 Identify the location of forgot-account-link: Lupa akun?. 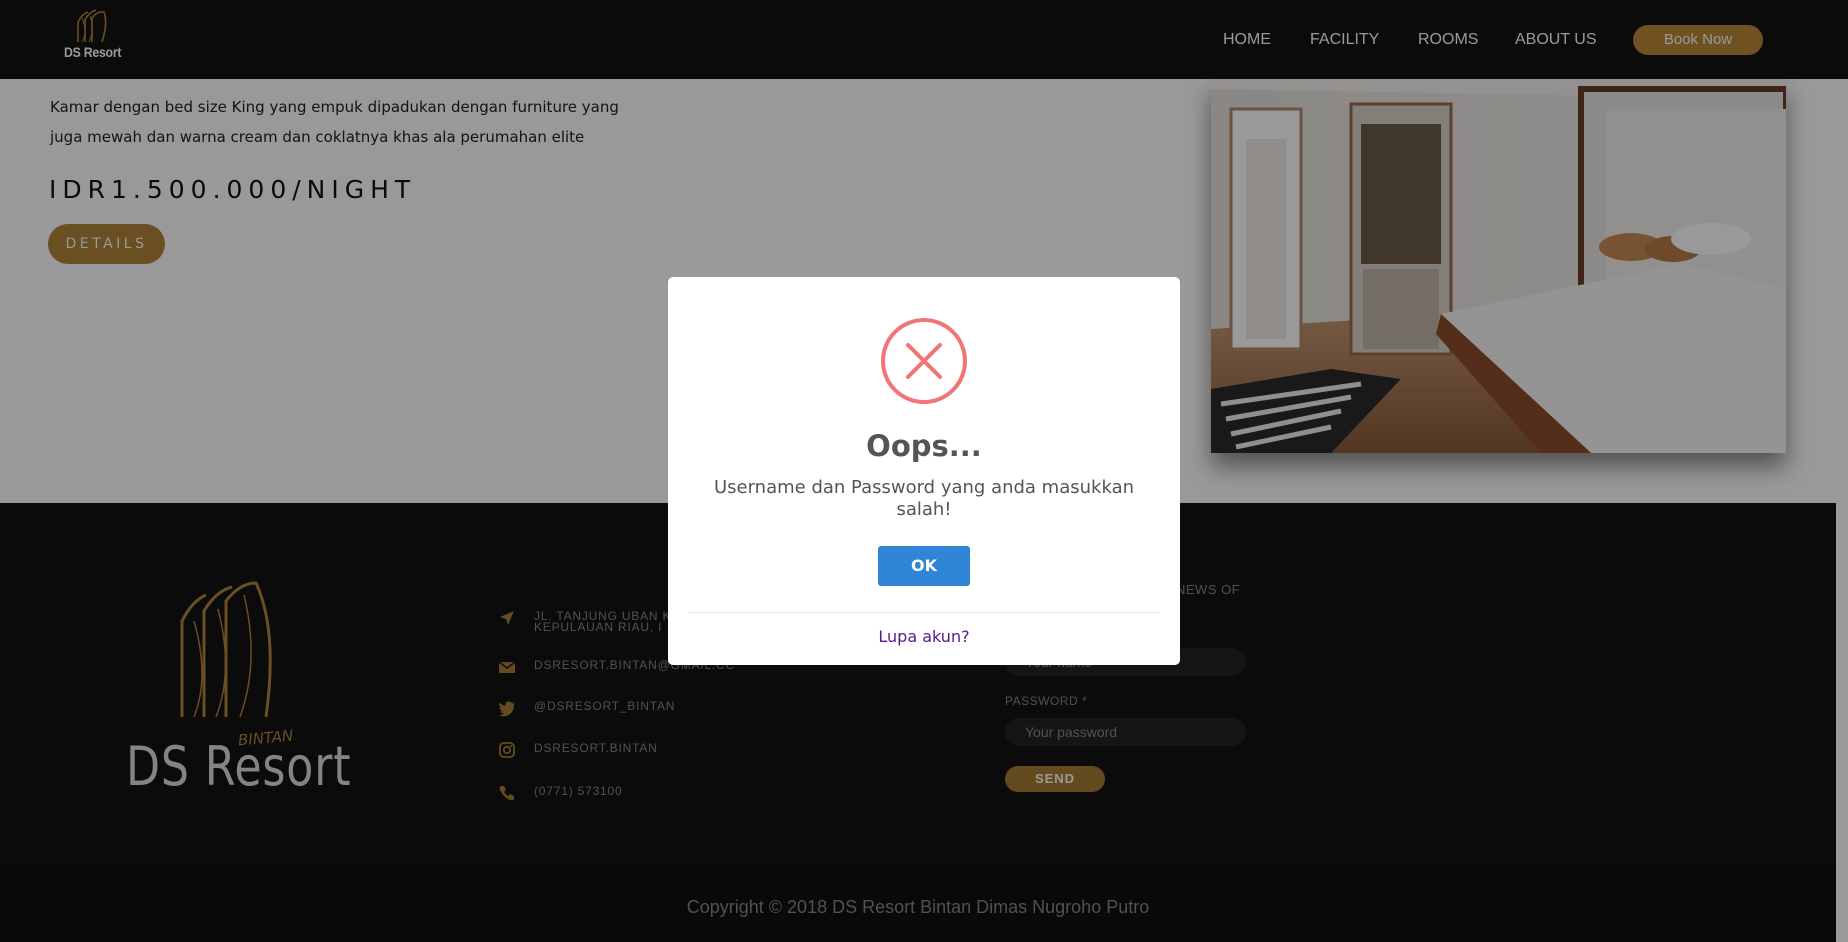
(924, 636).